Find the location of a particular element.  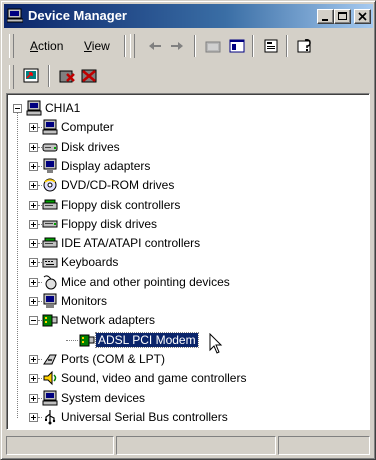

cdrom-icon is located at coordinates (50, 185).